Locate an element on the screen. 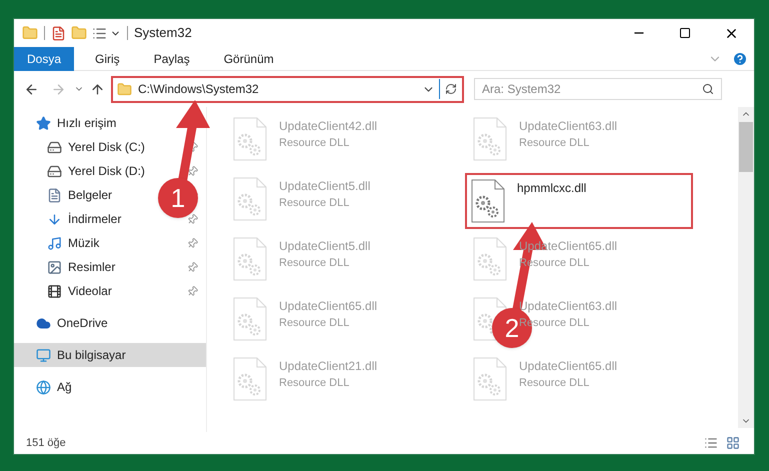 The height and width of the screenshot is (471, 769). down-arrow-icon is located at coordinates (54, 219).